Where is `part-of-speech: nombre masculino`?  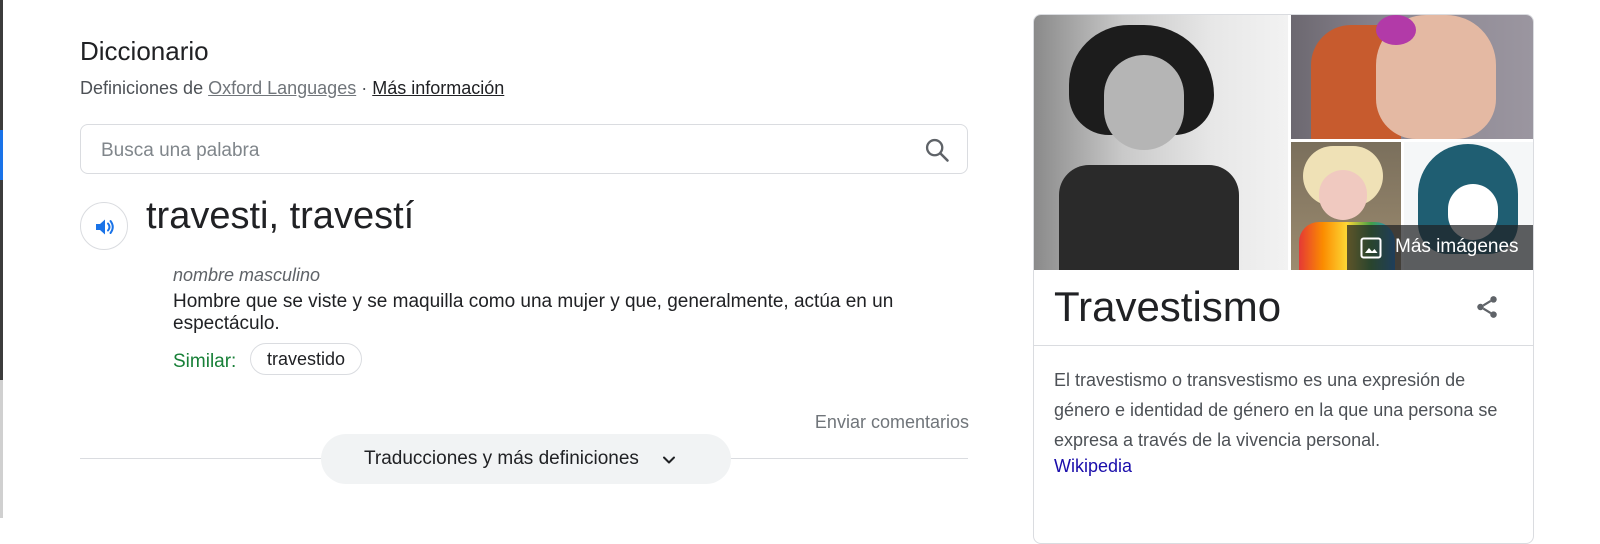 part-of-speech: nombre masculino is located at coordinates (247, 275).